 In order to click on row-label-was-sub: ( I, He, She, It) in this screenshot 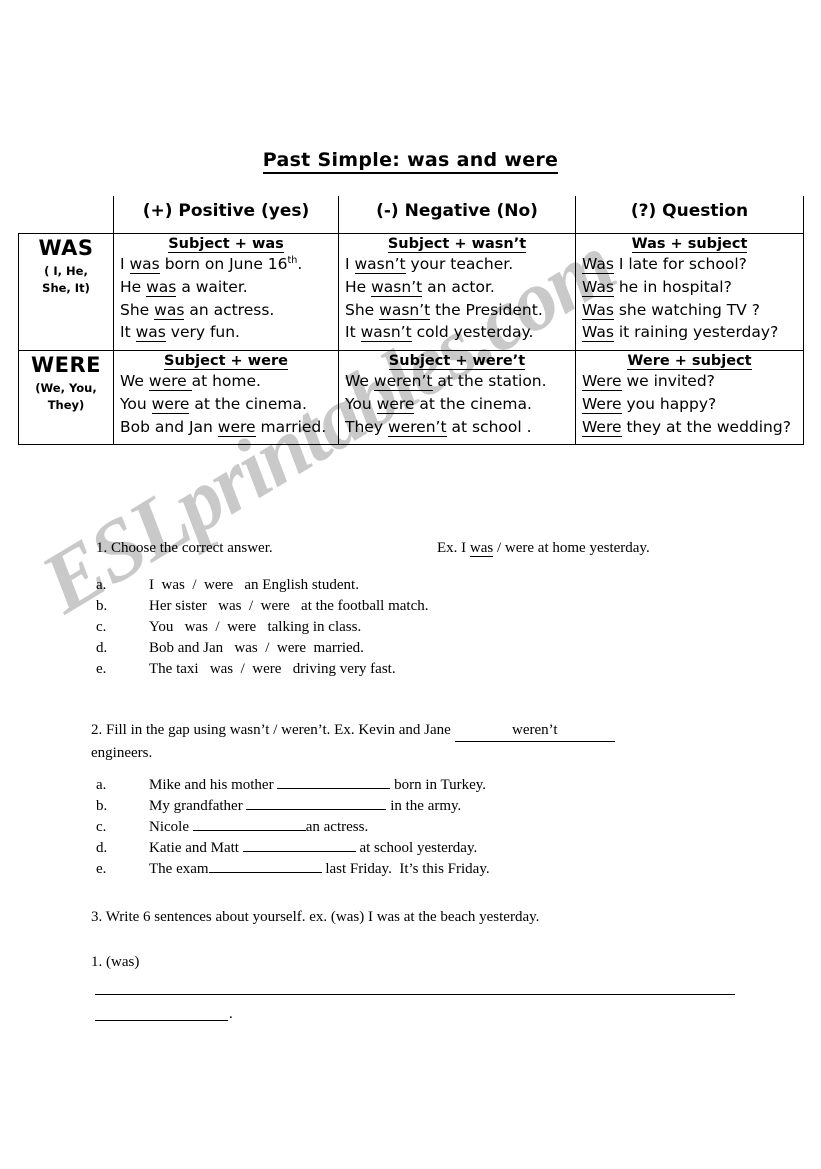, I will do `click(66, 279)`.